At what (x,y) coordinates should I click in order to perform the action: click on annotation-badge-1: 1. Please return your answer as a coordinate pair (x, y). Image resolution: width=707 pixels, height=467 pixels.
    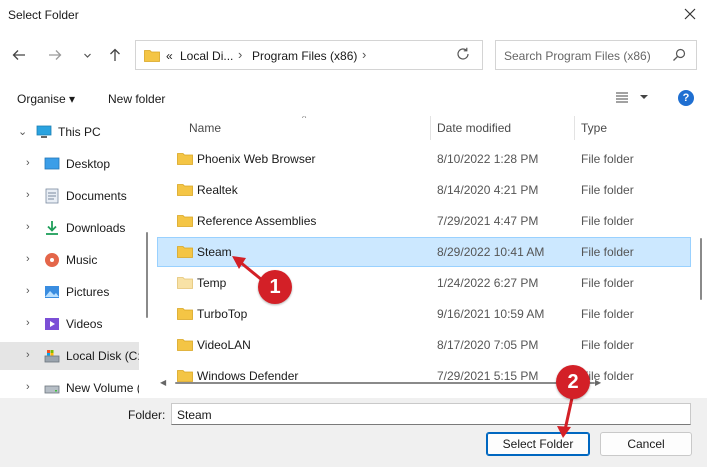
    Looking at the image, I should click on (275, 287).